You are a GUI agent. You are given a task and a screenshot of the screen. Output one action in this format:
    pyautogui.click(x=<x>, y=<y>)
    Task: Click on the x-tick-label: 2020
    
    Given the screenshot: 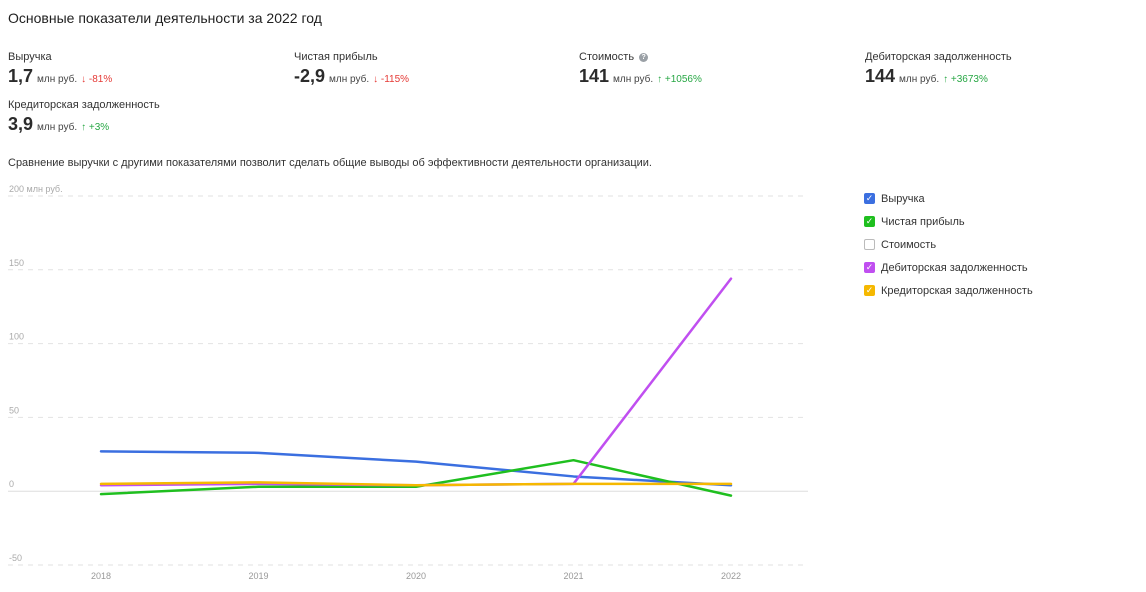 What is the action you would take?
    pyautogui.click(x=416, y=576)
    